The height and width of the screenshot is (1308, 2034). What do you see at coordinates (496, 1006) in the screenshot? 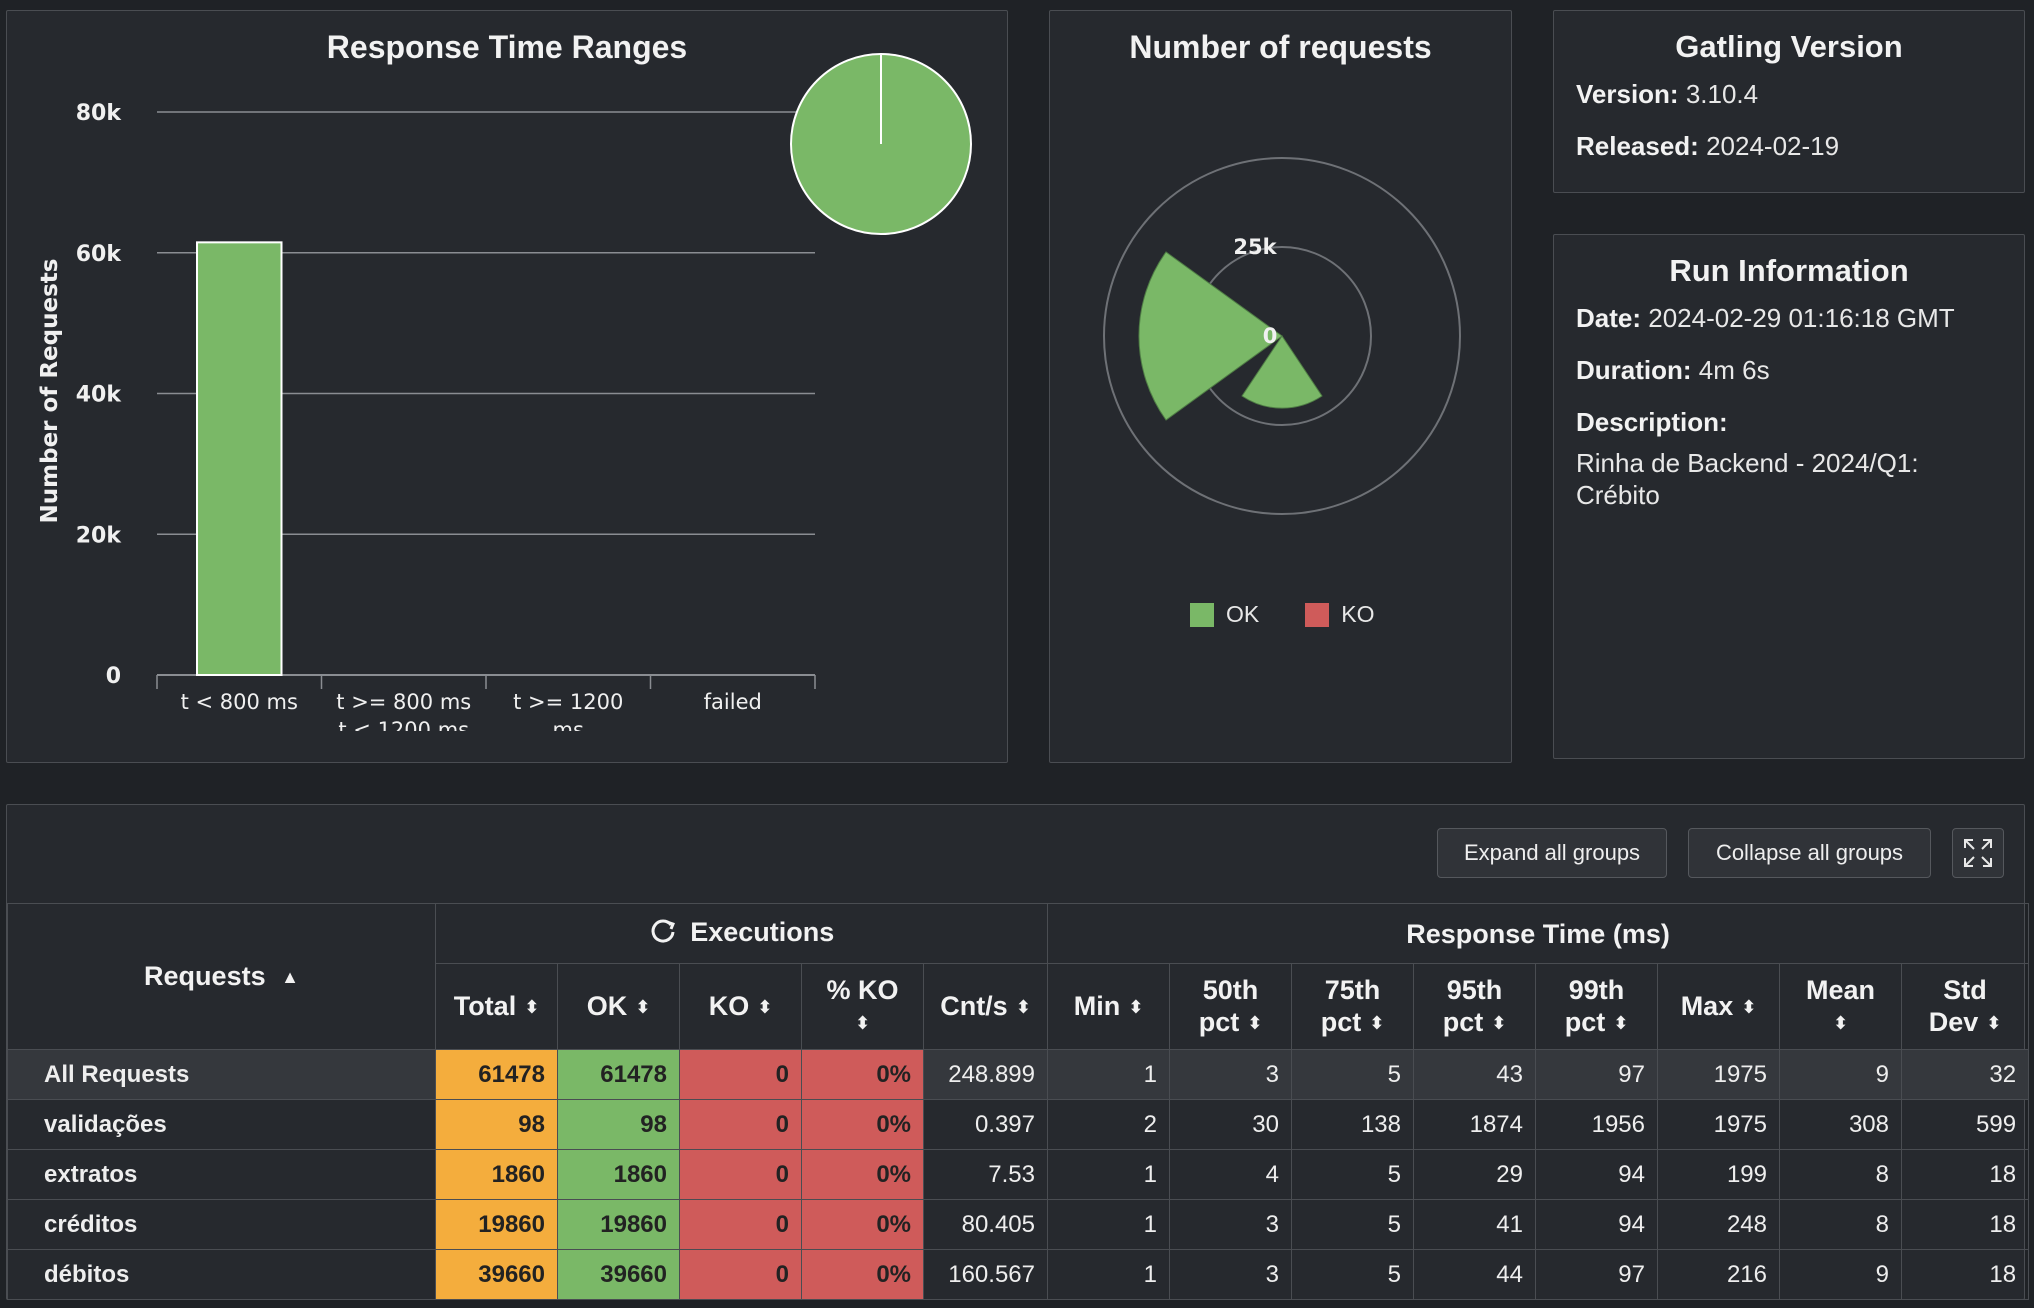
I see `column-total: Total ⬍` at bounding box center [496, 1006].